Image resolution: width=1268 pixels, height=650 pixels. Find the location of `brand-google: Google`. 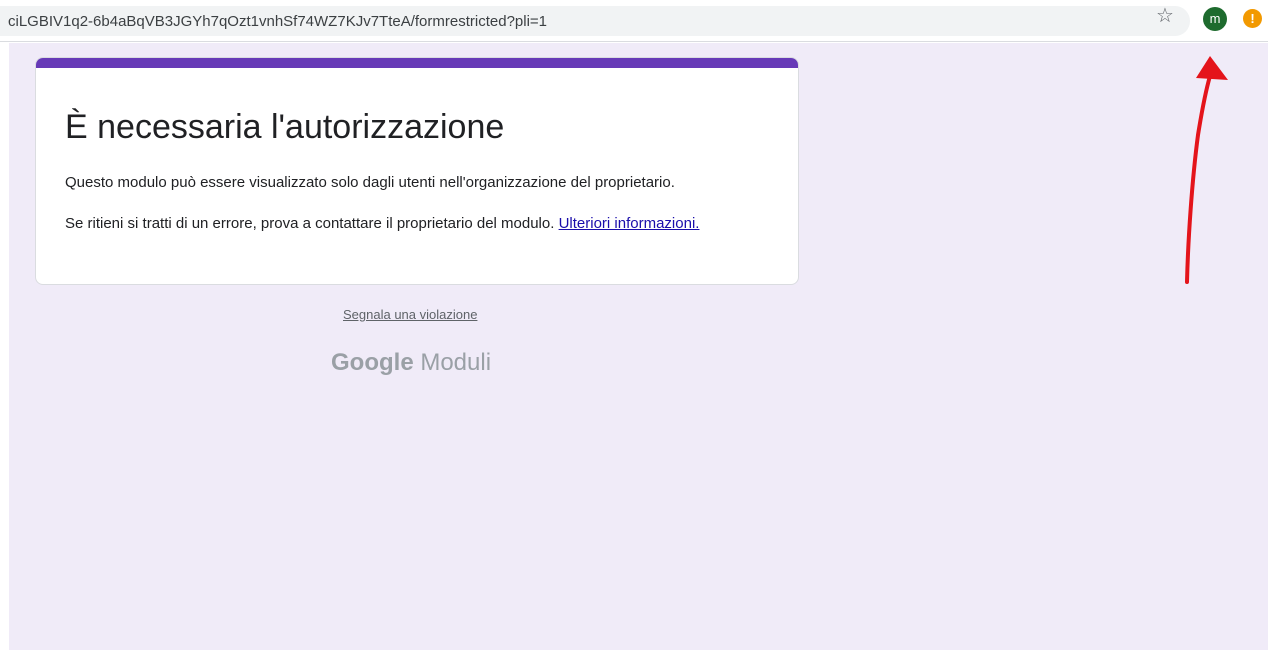

brand-google: Google is located at coordinates (372, 362).